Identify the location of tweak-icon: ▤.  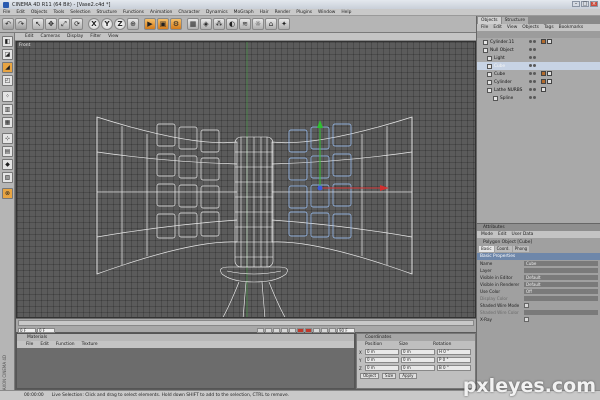
(7, 151).